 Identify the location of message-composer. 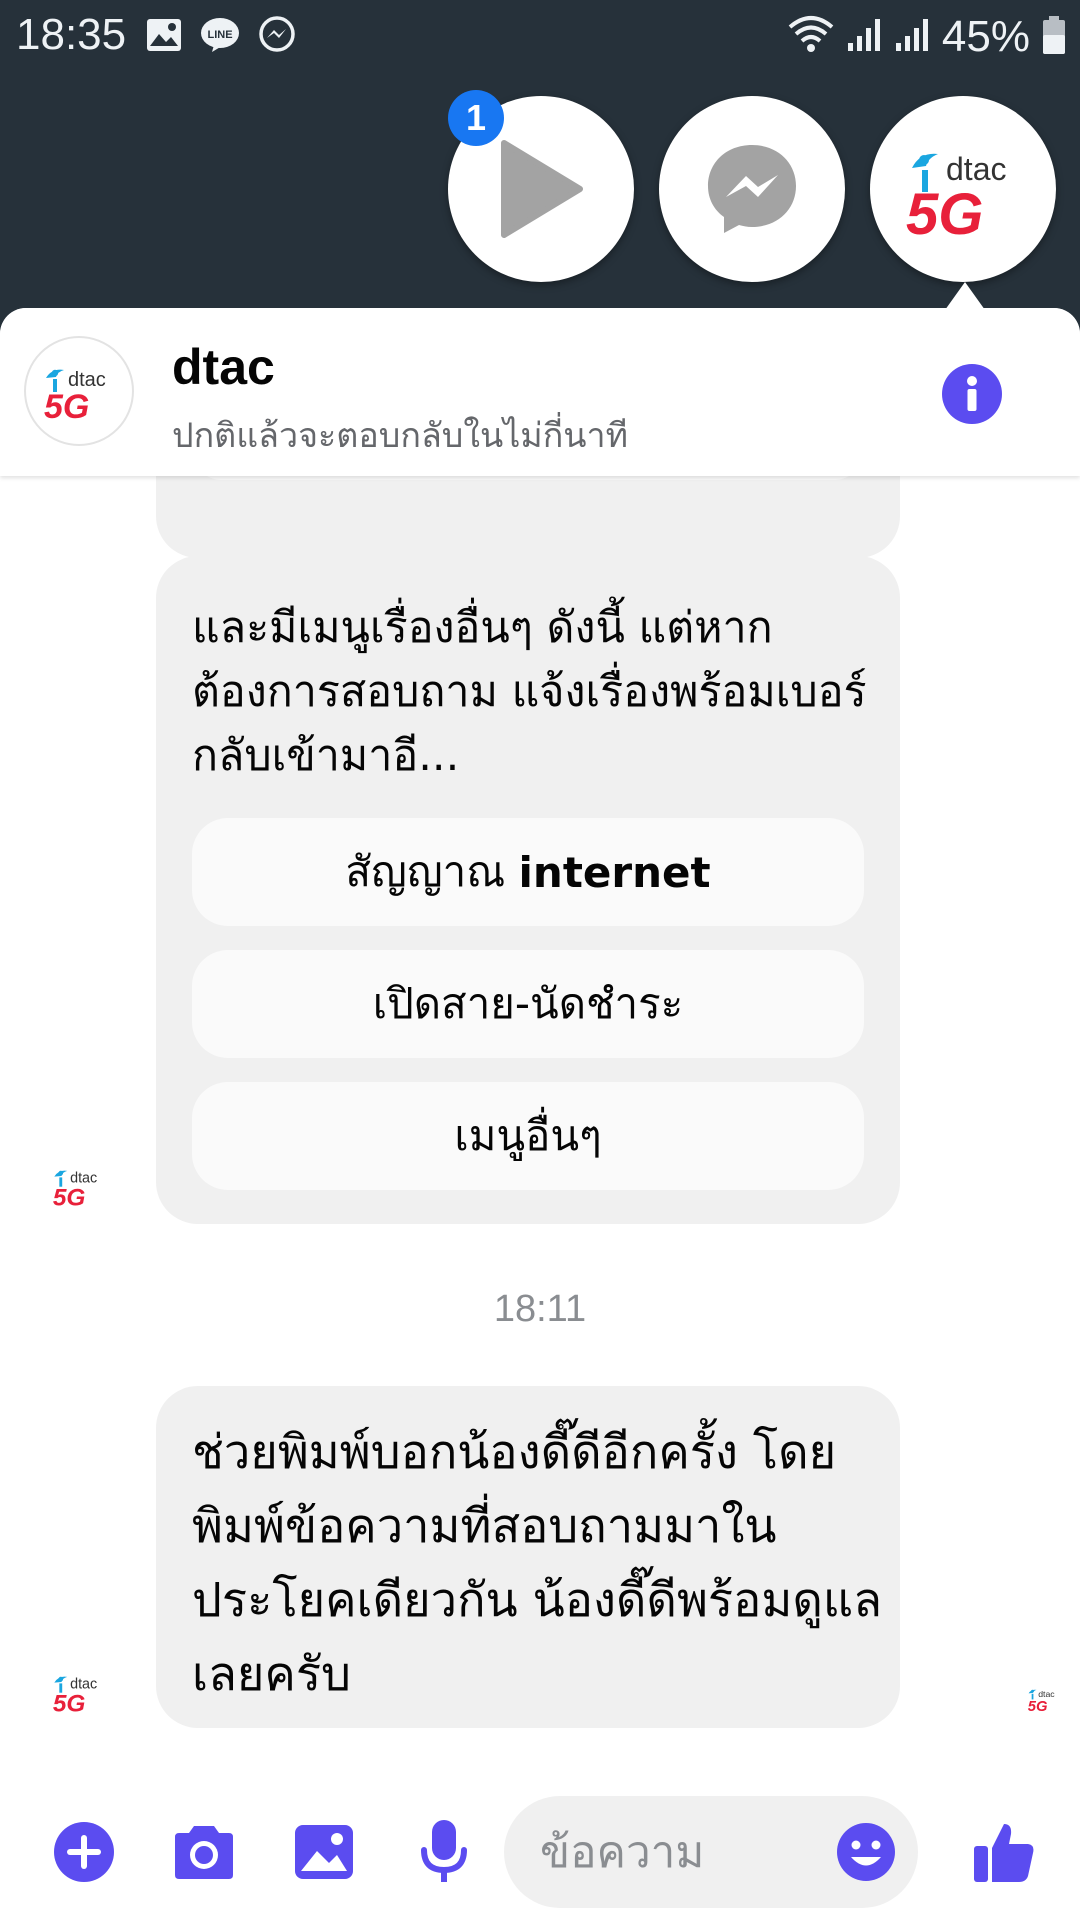
(540, 1853).